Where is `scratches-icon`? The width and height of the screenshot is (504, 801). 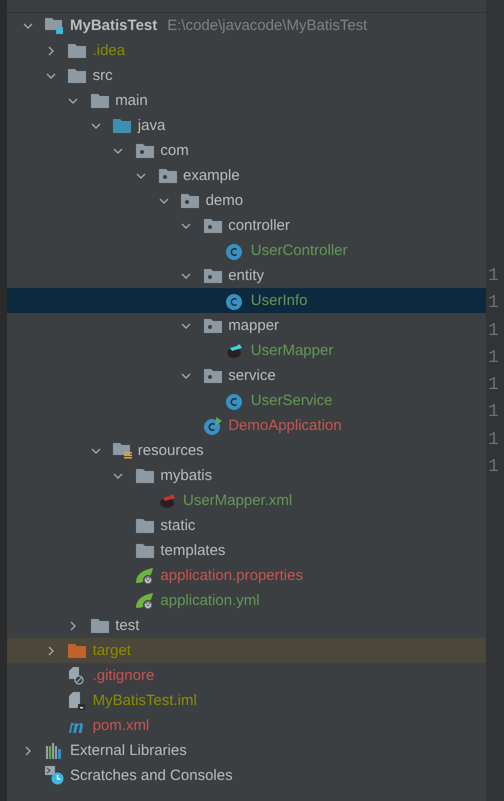
scratches-icon is located at coordinates (54, 775).